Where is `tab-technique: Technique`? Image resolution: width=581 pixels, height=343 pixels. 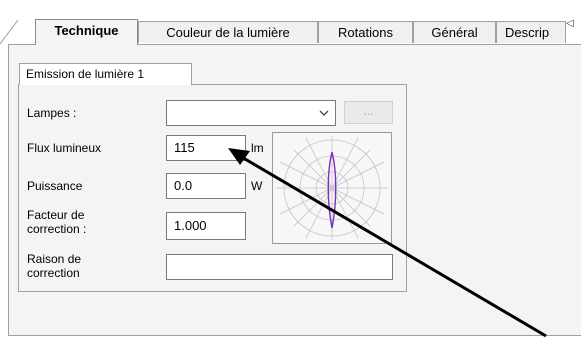 tab-technique: Technique is located at coordinates (86, 32).